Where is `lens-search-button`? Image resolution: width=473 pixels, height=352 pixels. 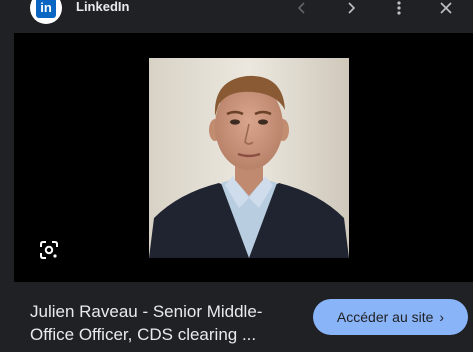
lens-search-button is located at coordinates (49, 250).